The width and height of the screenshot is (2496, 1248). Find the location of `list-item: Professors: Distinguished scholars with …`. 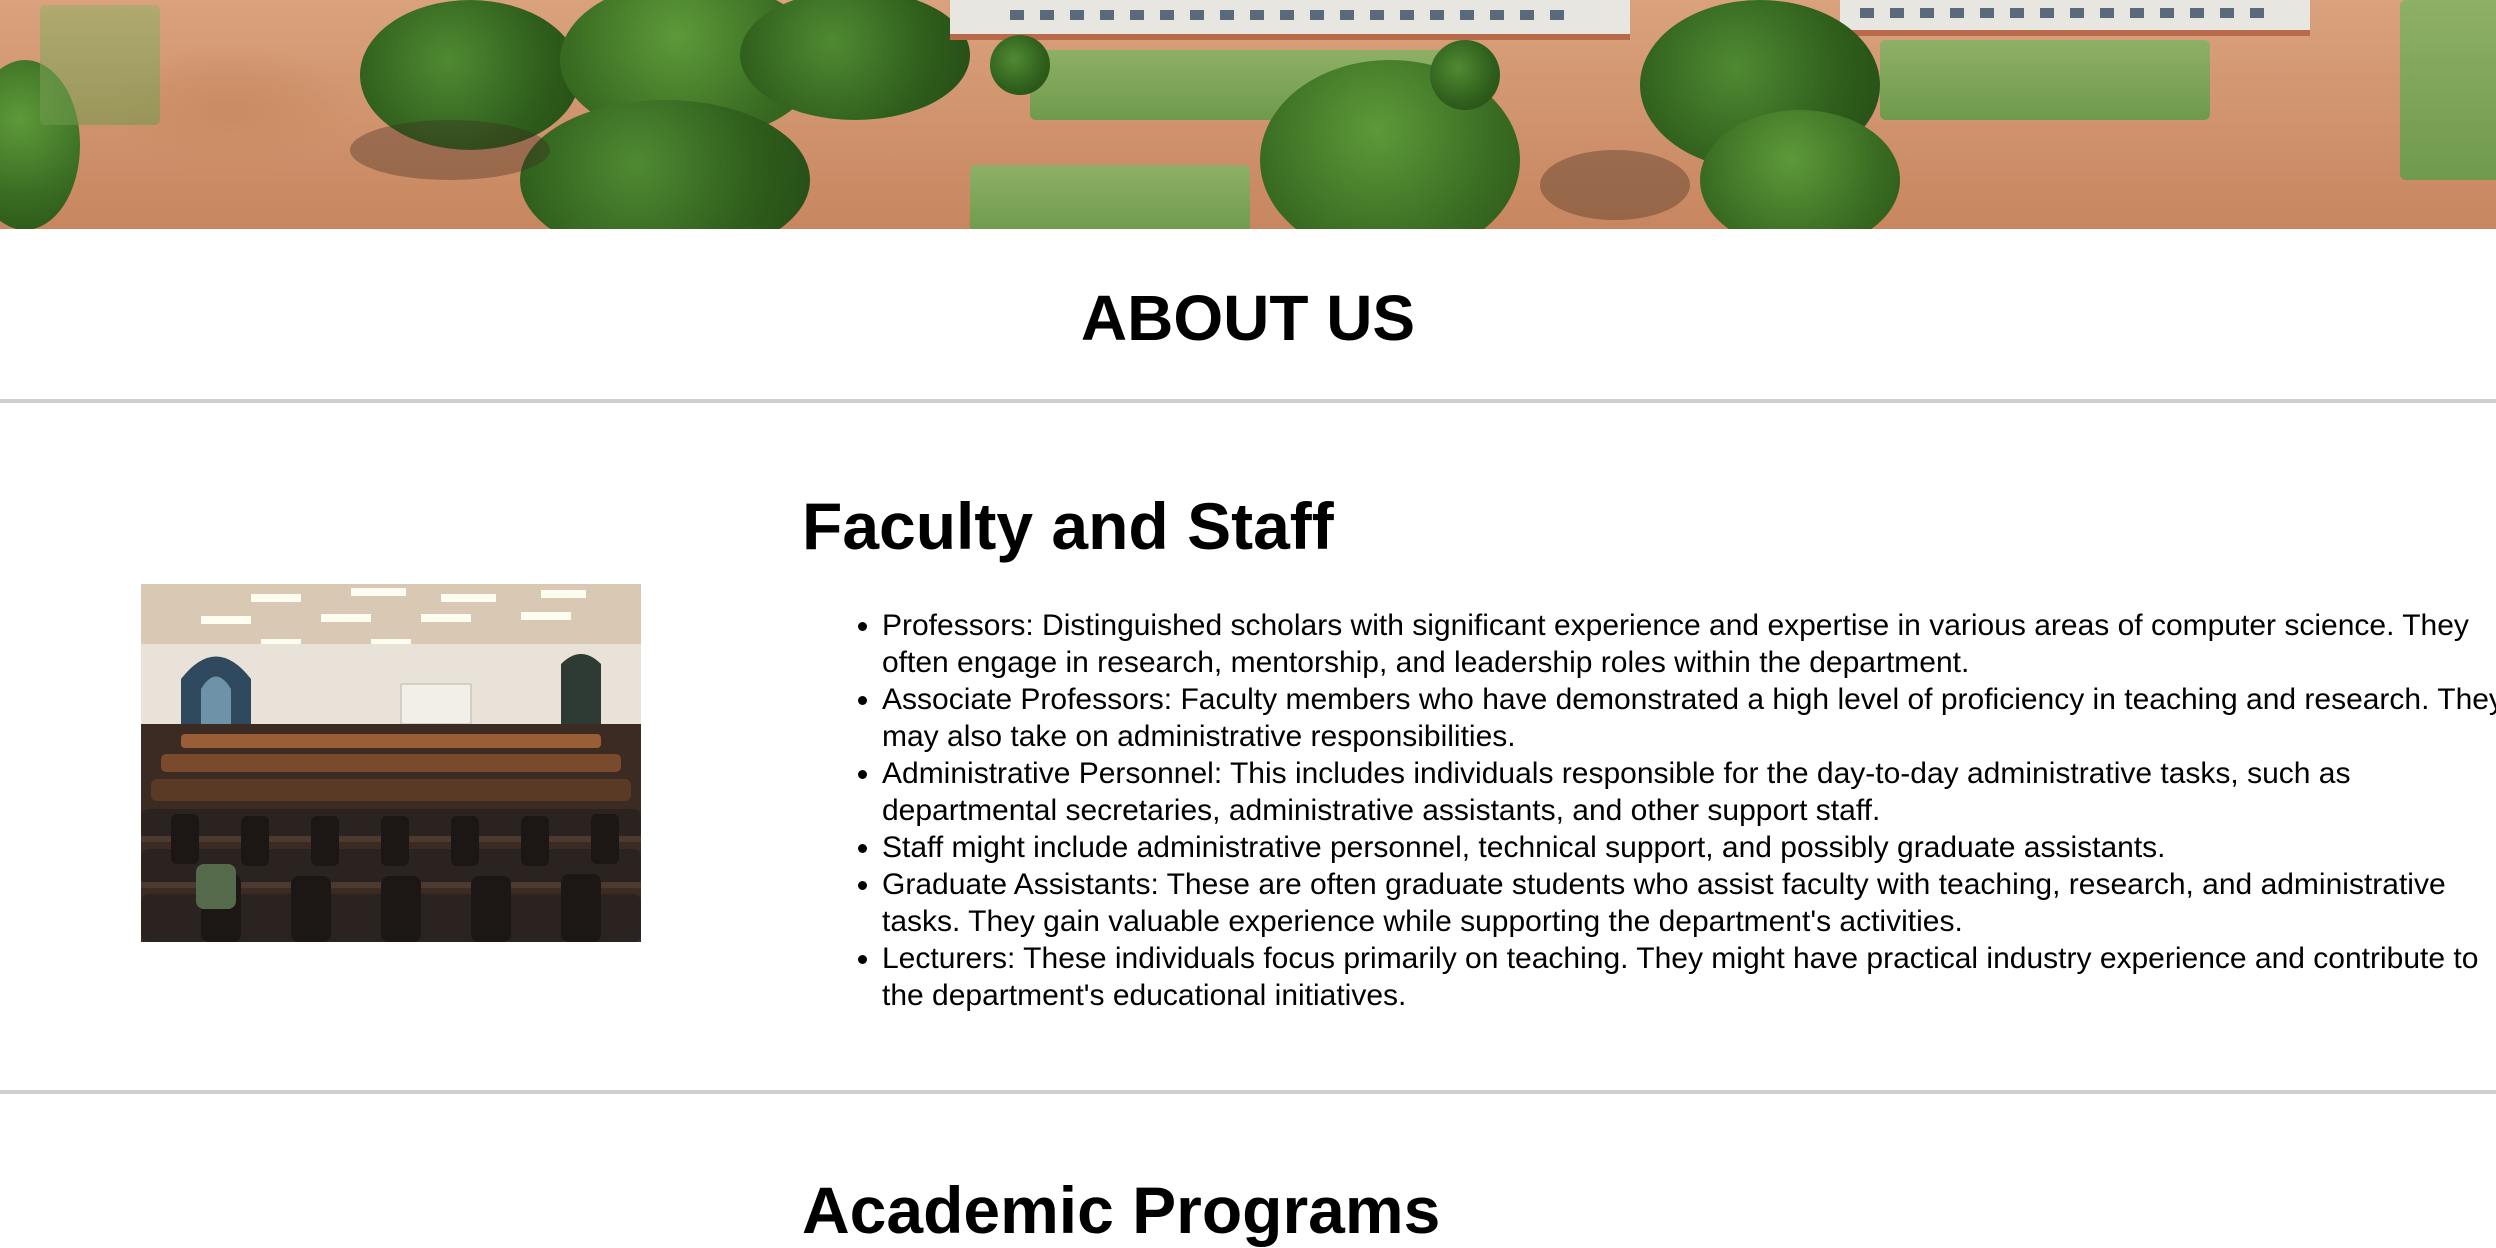

list-item: Professors: Distinguished scholars with … is located at coordinates (1689, 644).